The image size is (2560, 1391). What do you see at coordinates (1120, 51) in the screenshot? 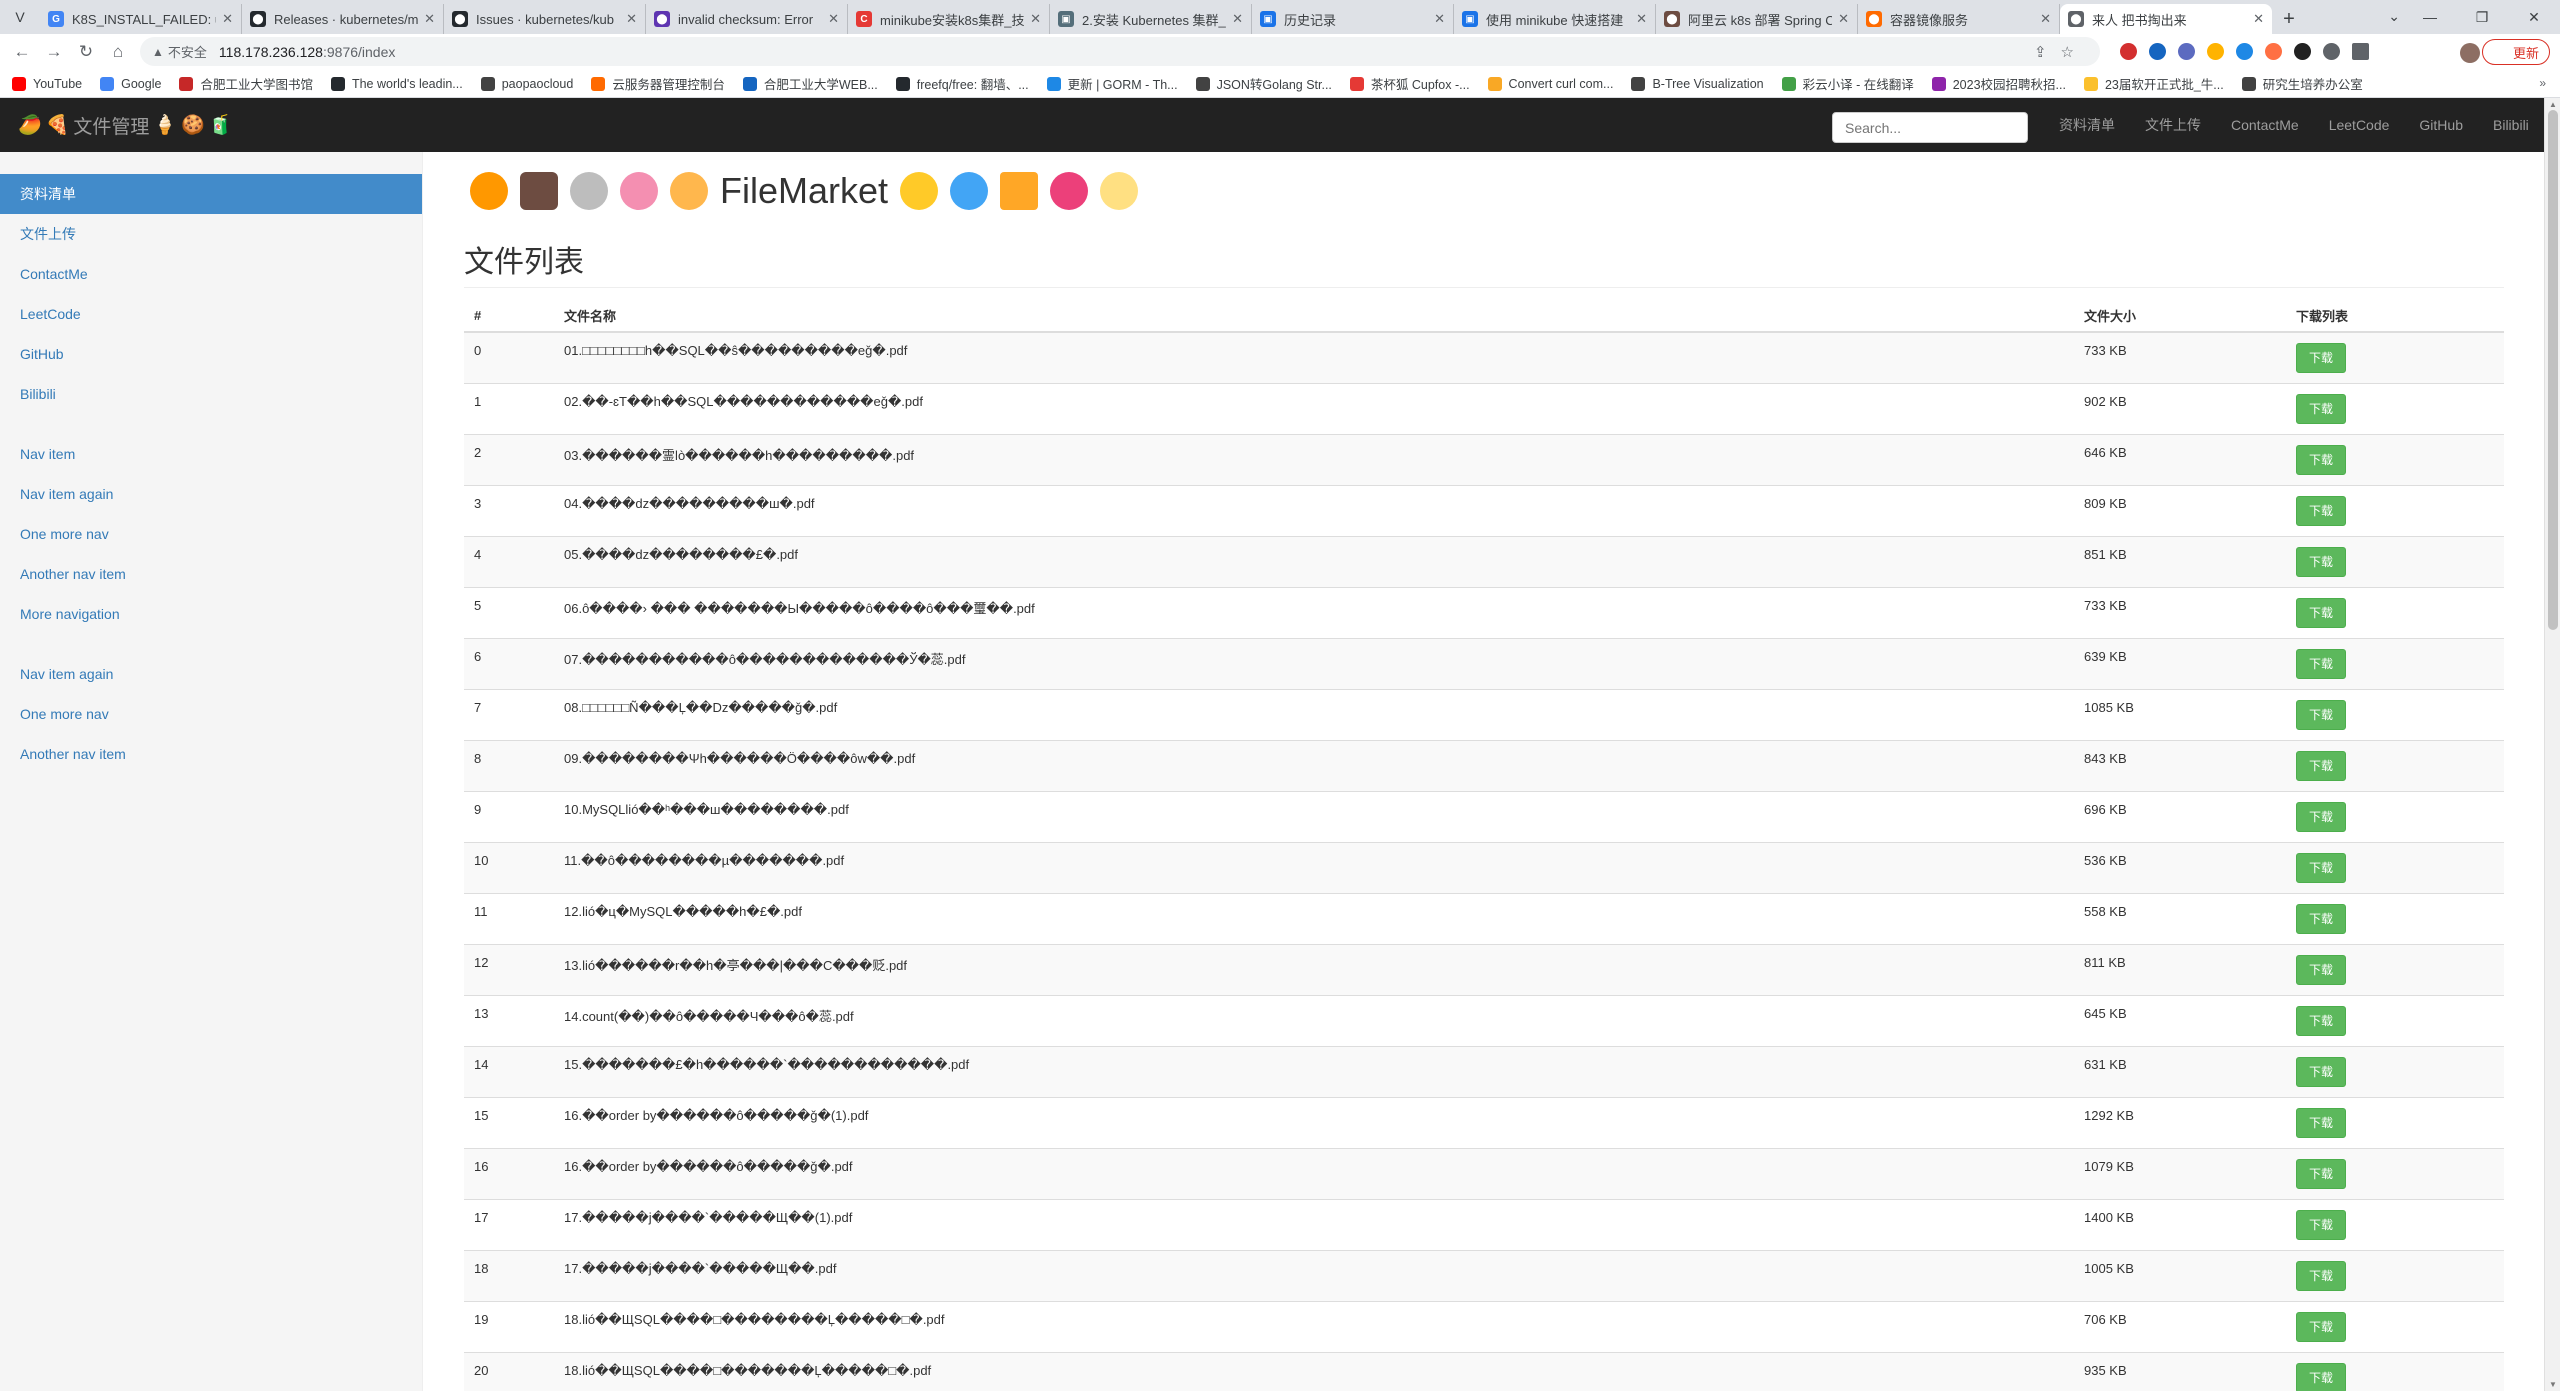
I see `address-bar: ▲ 不安全 118.178.236.128:9876/index ⇪☆` at bounding box center [1120, 51].